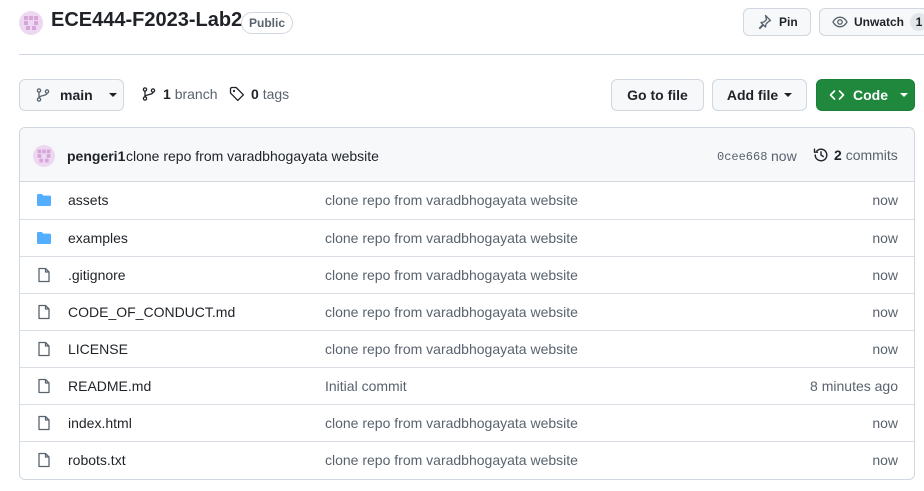  What do you see at coordinates (88, 200) in the screenshot?
I see `file-name-link: assets` at bounding box center [88, 200].